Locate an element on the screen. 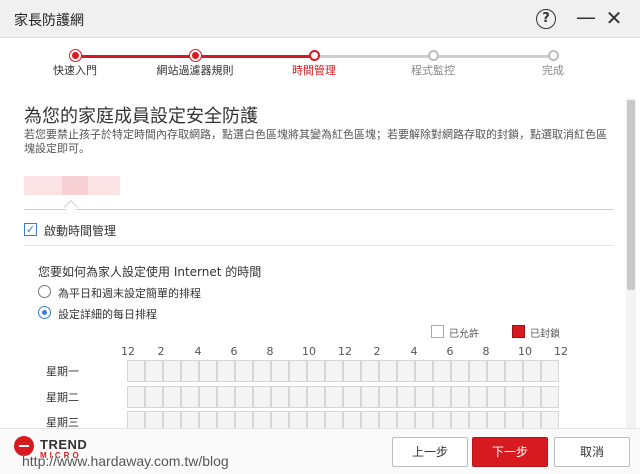 This screenshot has width=640, height=474. family-member-selector is located at coordinates (72, 185).